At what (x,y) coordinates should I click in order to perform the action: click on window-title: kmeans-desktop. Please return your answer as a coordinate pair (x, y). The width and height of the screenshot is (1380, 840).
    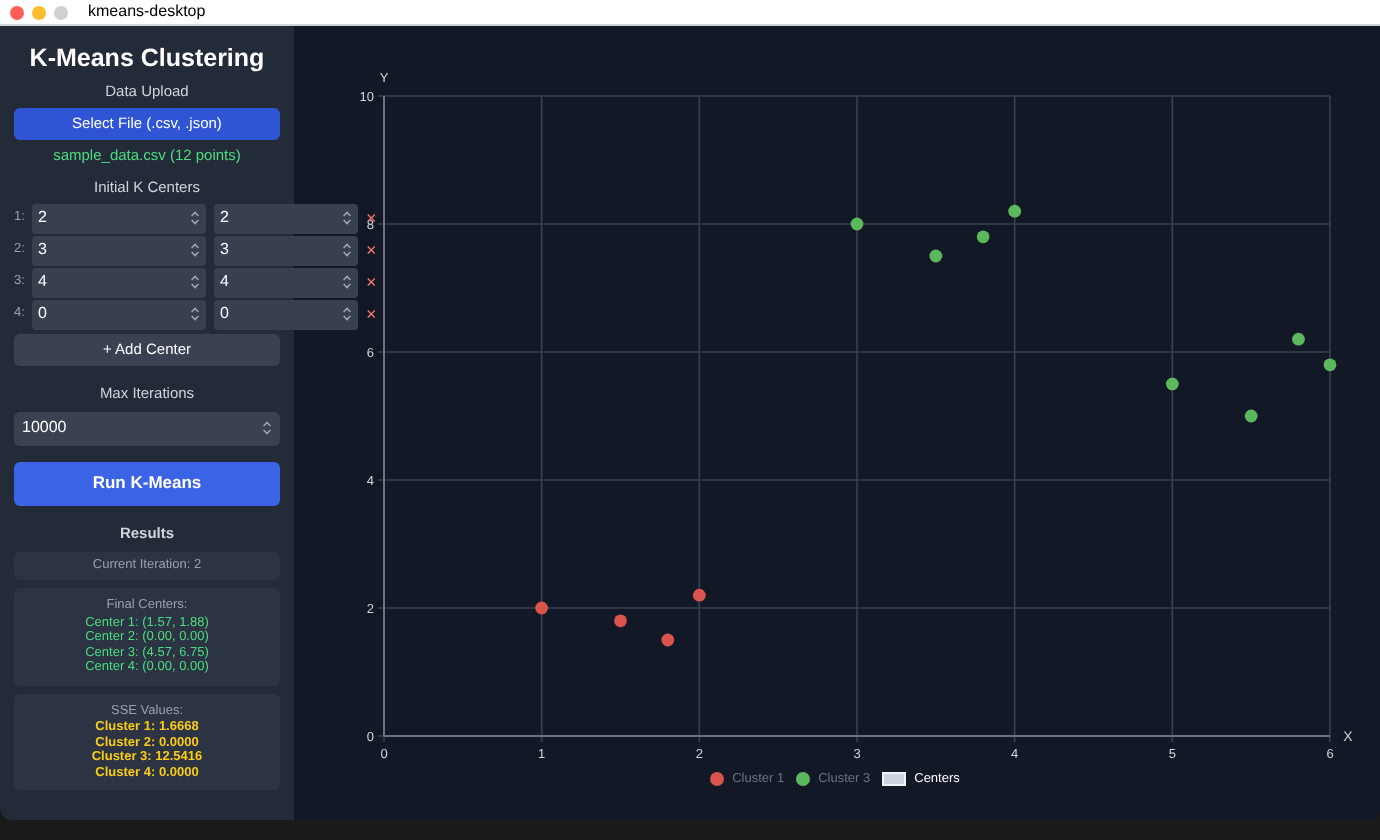
    Looking at the image, I should click on (147, 12).